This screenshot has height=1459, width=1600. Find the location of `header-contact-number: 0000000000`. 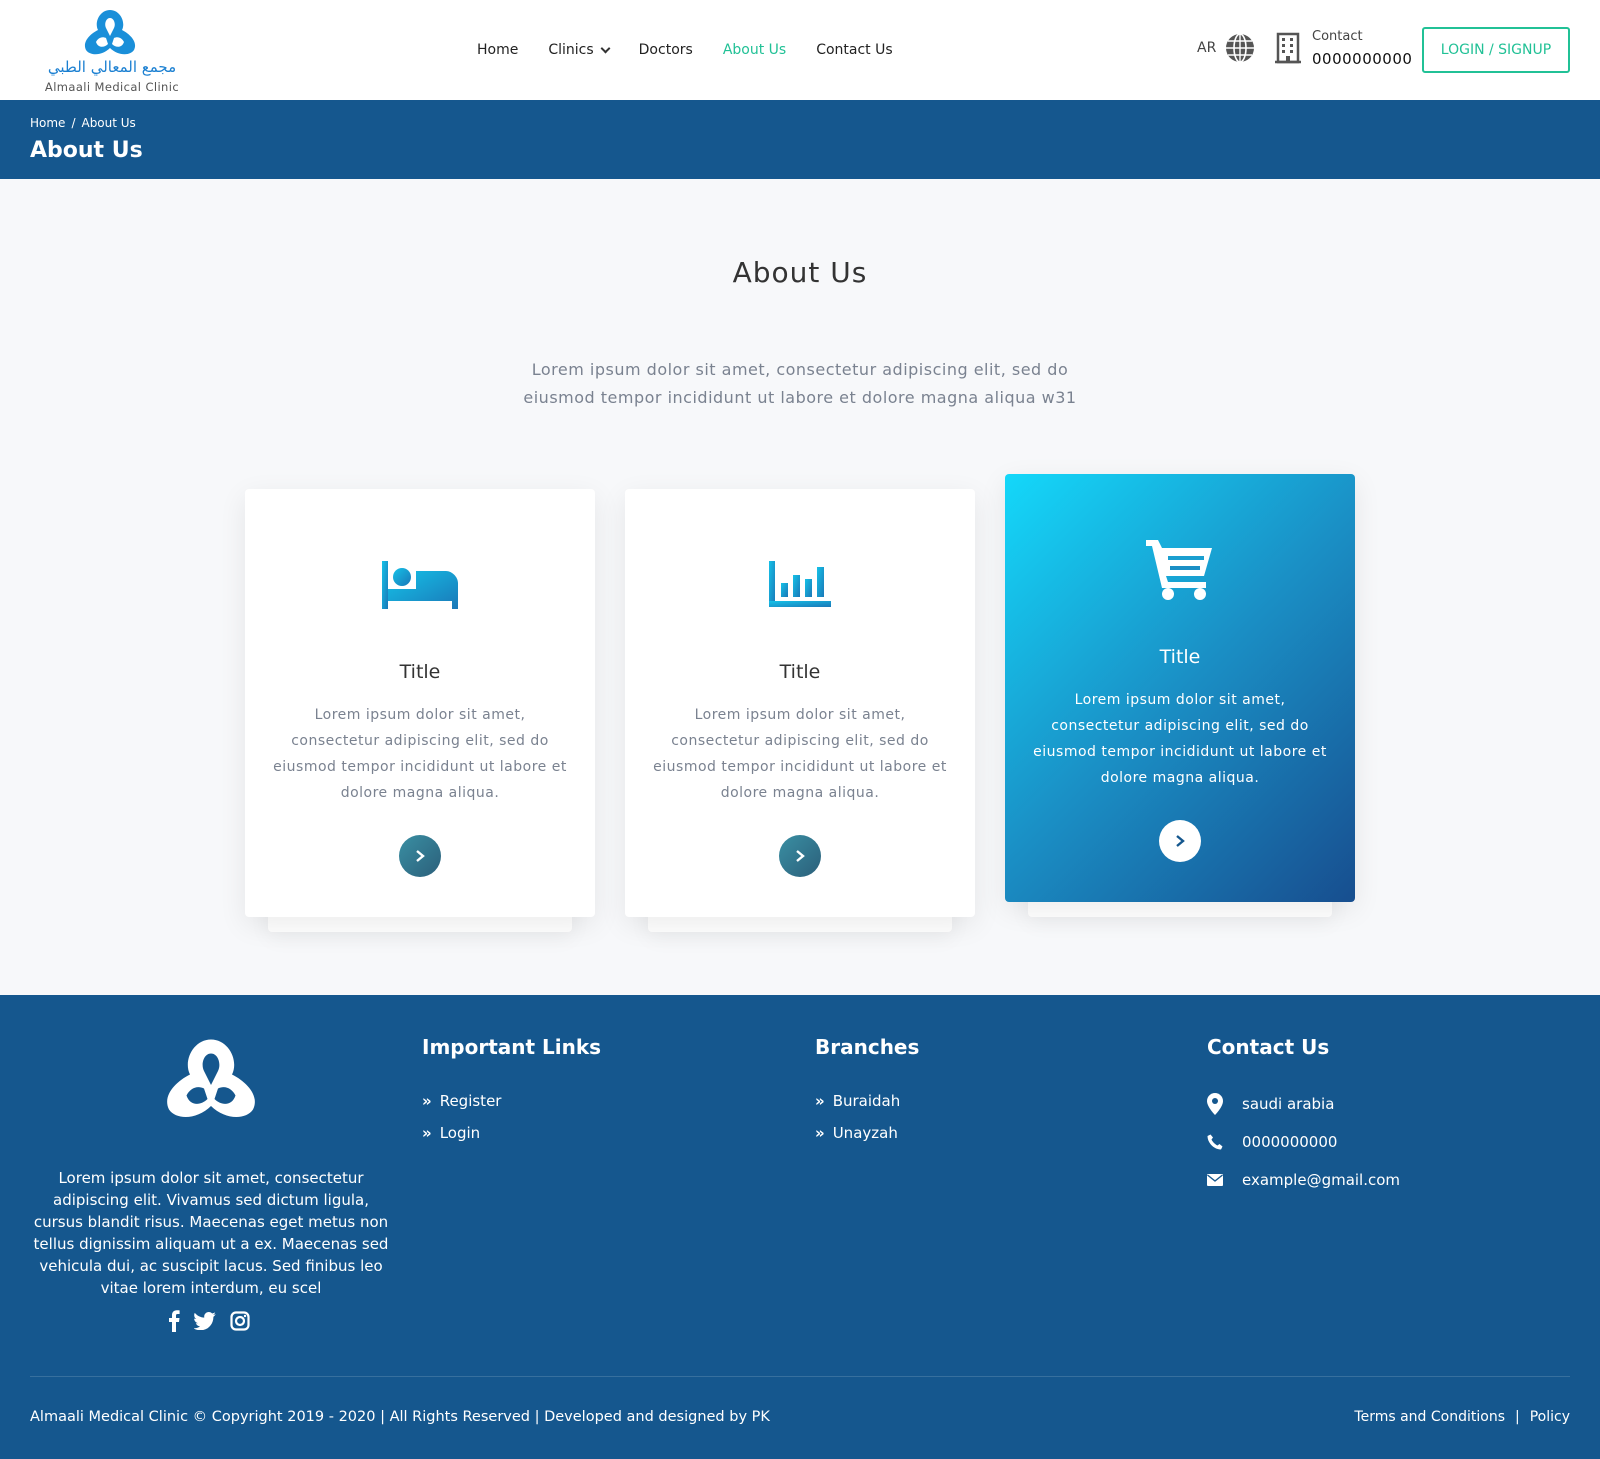

header-contact-number: 0000000000 is located at coordinates (1362, 59).